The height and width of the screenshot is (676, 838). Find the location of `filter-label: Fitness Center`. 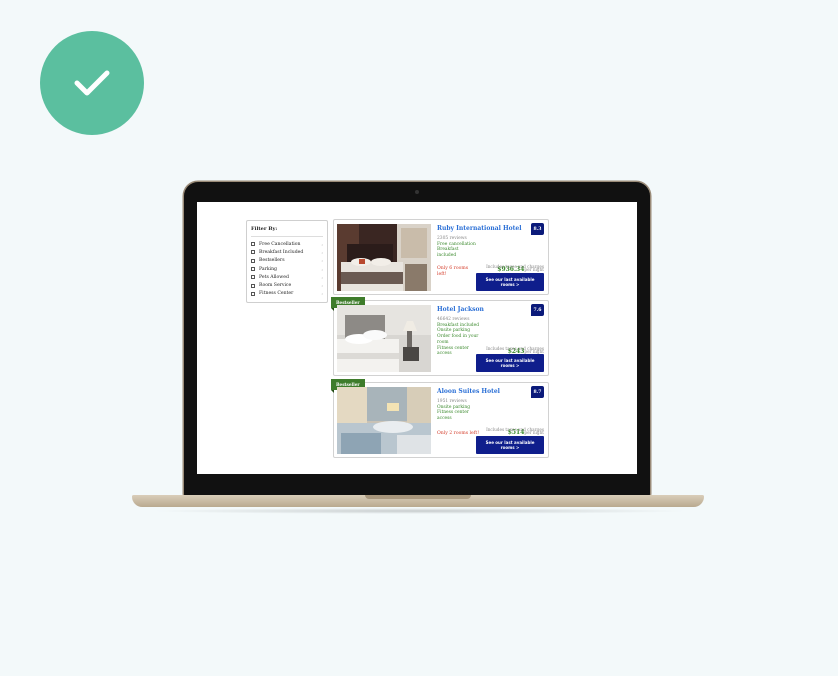

filter-label: Fitness Center is located at coordinates (276, 294).